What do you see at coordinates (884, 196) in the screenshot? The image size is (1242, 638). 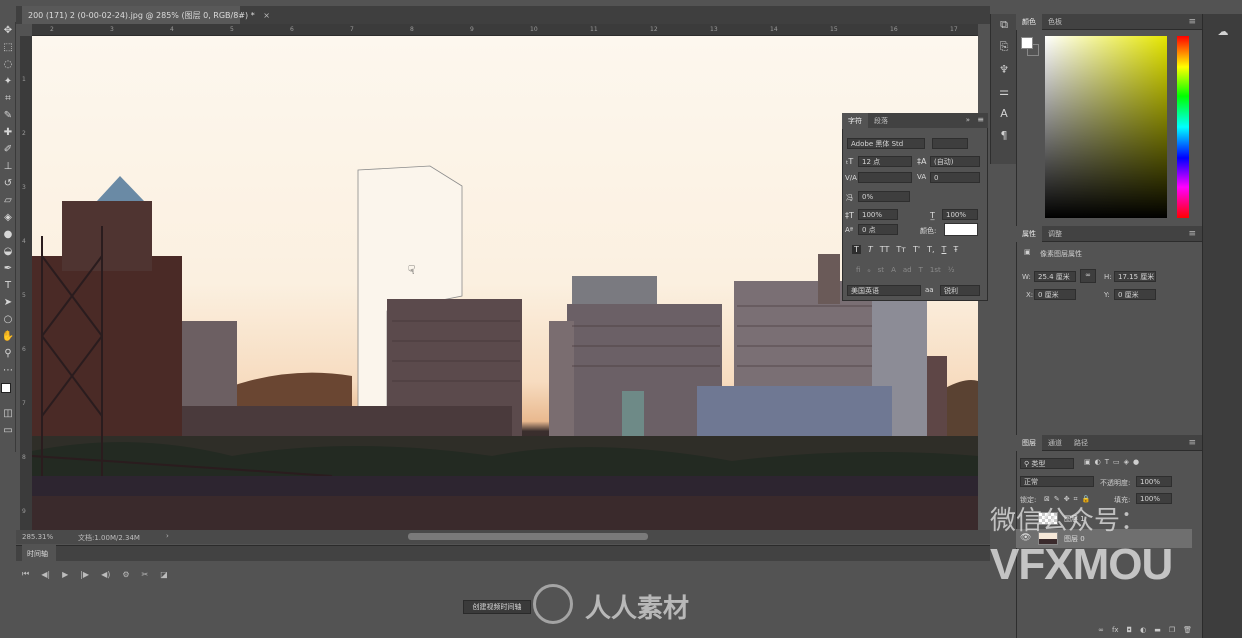 I see `tsume-field: 0%` at bounding box center [884, 196].